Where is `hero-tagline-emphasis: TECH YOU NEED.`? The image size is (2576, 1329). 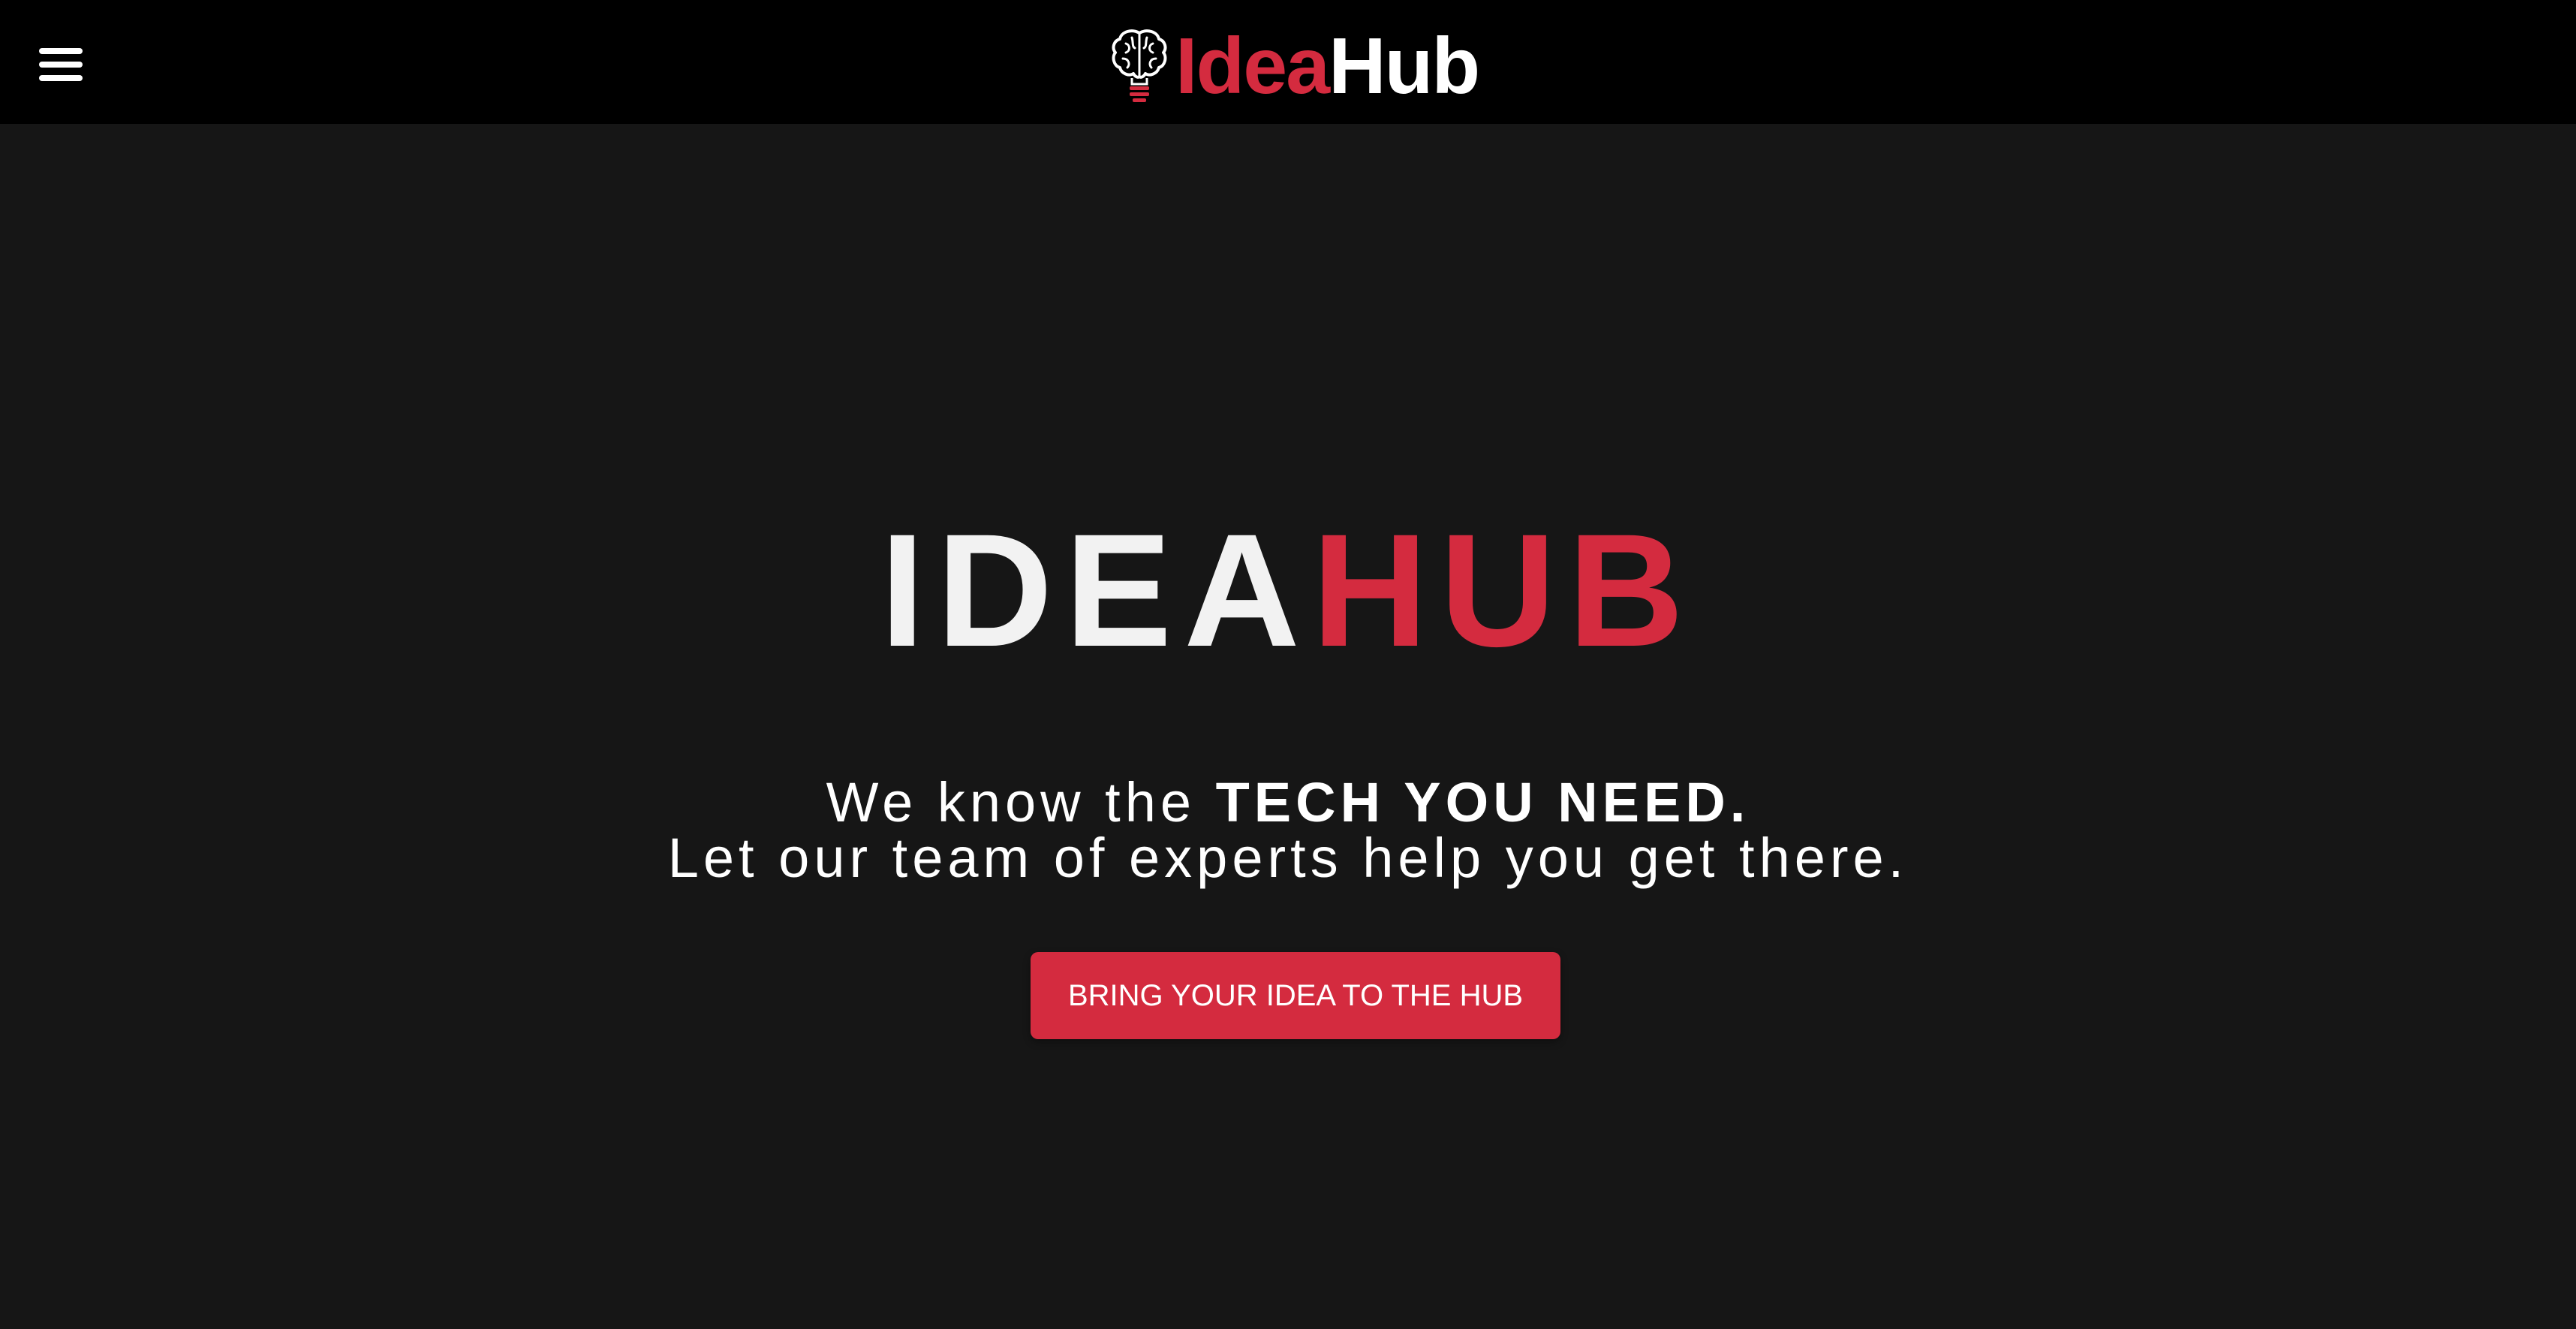
hero-tagline-emphasis: TECH YOU NEED. is located at coordinates (1482, 802).